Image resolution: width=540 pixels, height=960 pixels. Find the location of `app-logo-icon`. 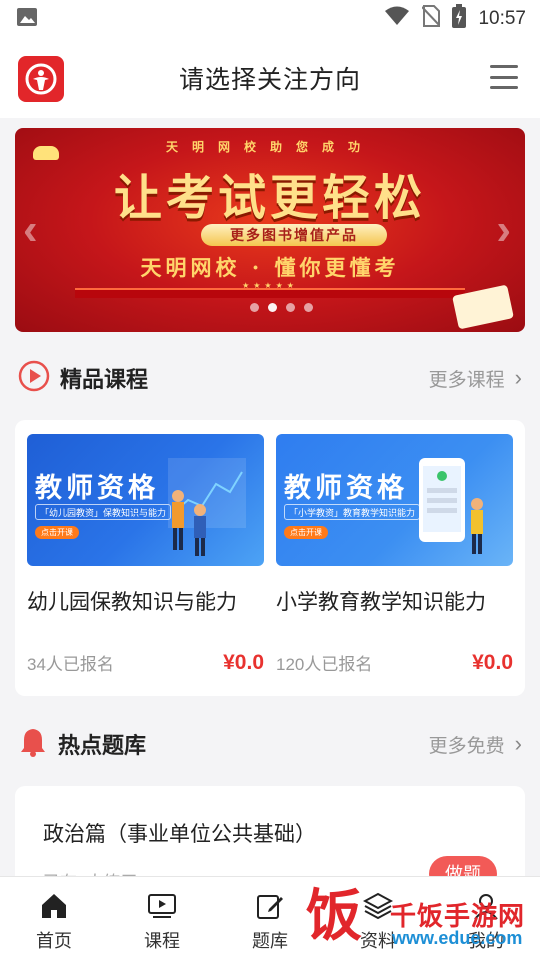

app-logo-icon is located at coordinates (41, 79).